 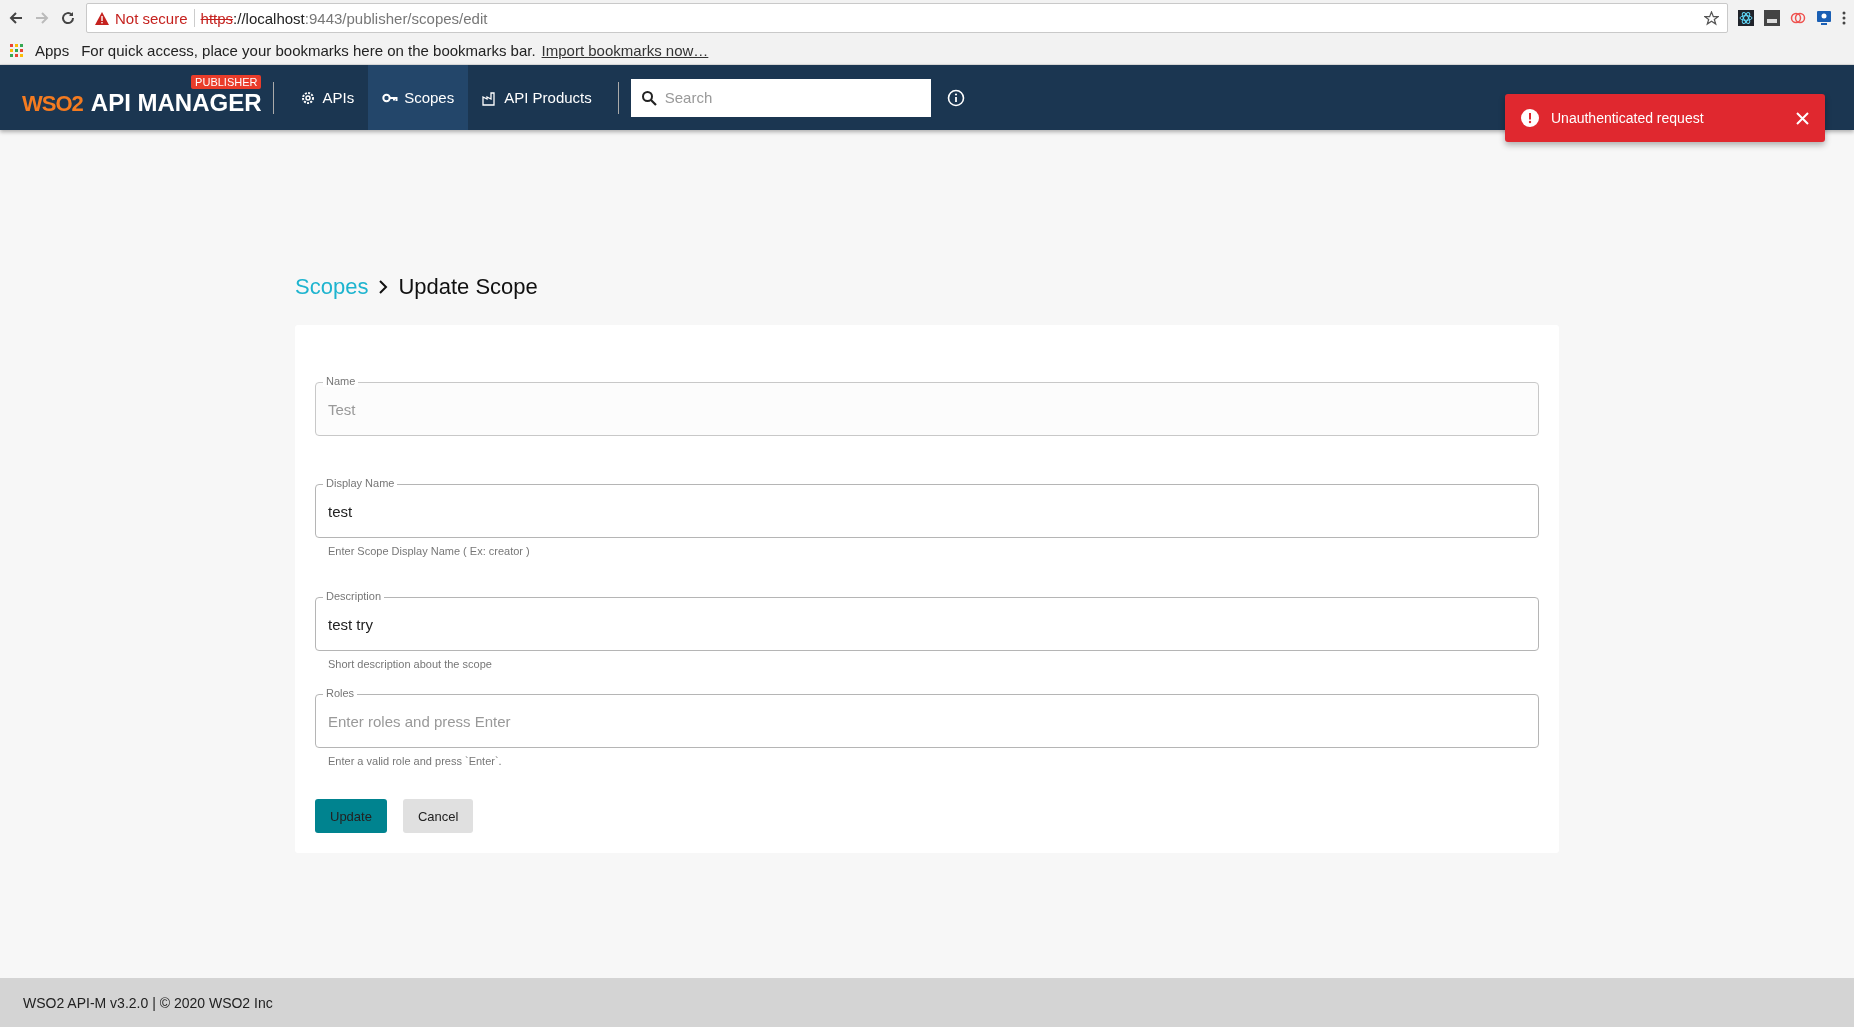 What do you see at coordinates (351, 816) in the screenshot?
I see `update-button: Update` at bounding box center [351, 816].